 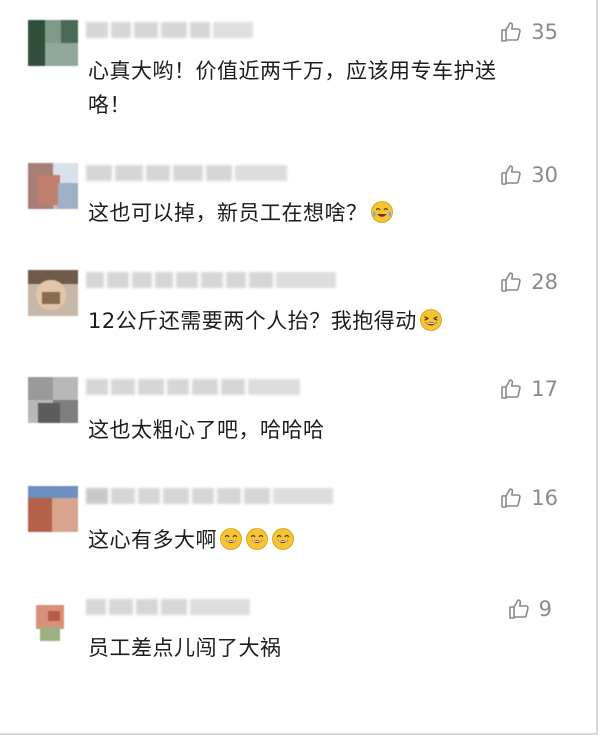 I want to click on like-count: 16, so click(x=544, y=498).